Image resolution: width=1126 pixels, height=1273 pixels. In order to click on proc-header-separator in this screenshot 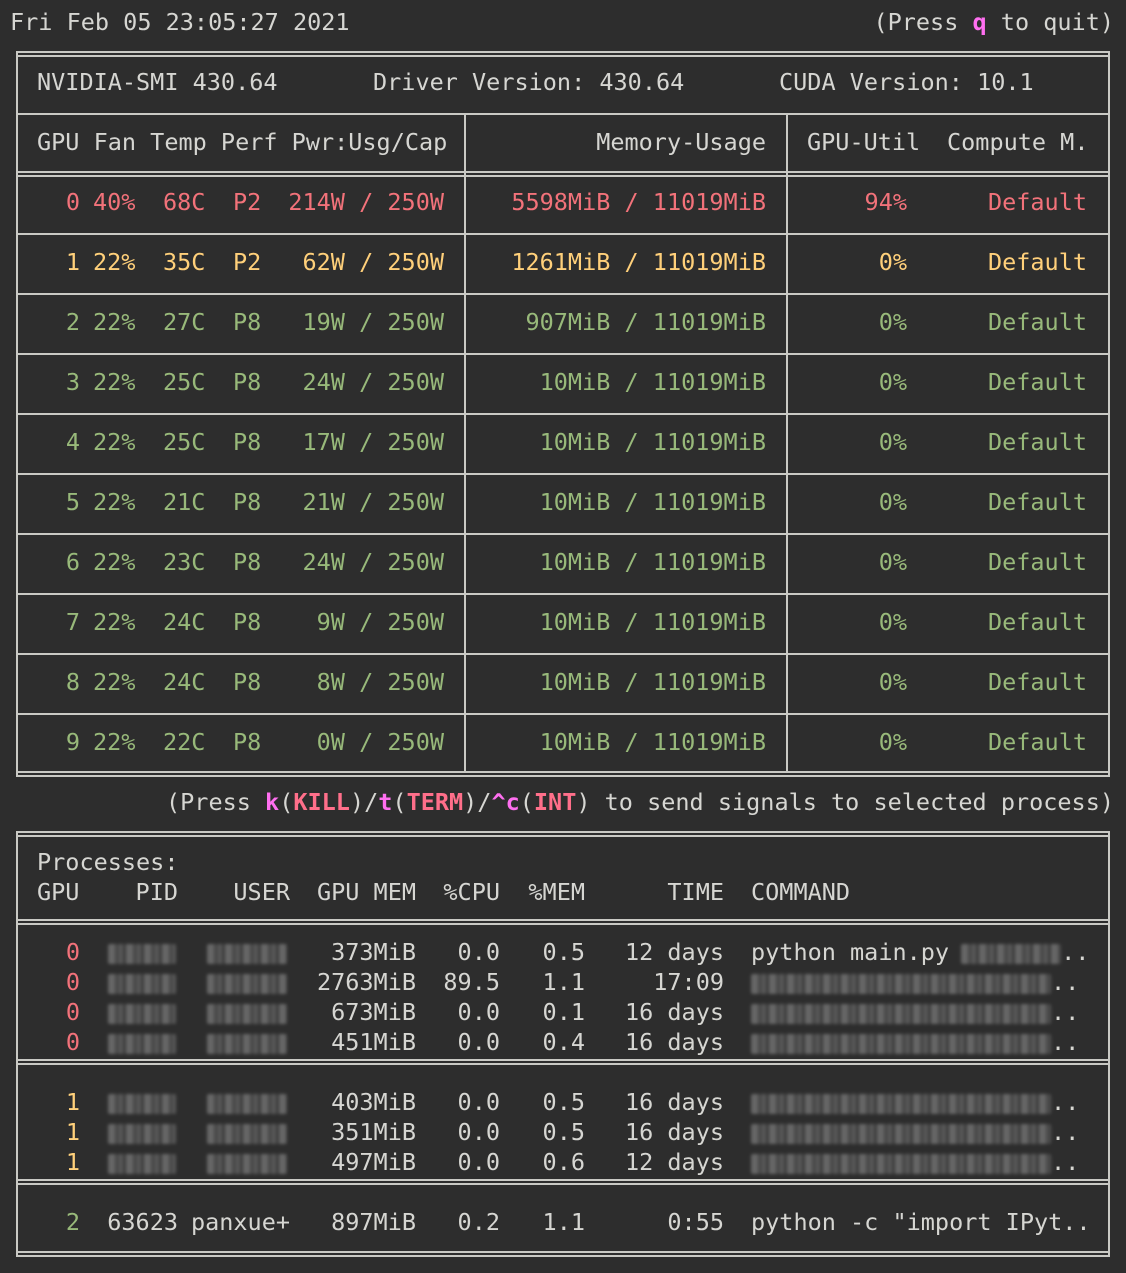, I will do `click(563, 922)`.